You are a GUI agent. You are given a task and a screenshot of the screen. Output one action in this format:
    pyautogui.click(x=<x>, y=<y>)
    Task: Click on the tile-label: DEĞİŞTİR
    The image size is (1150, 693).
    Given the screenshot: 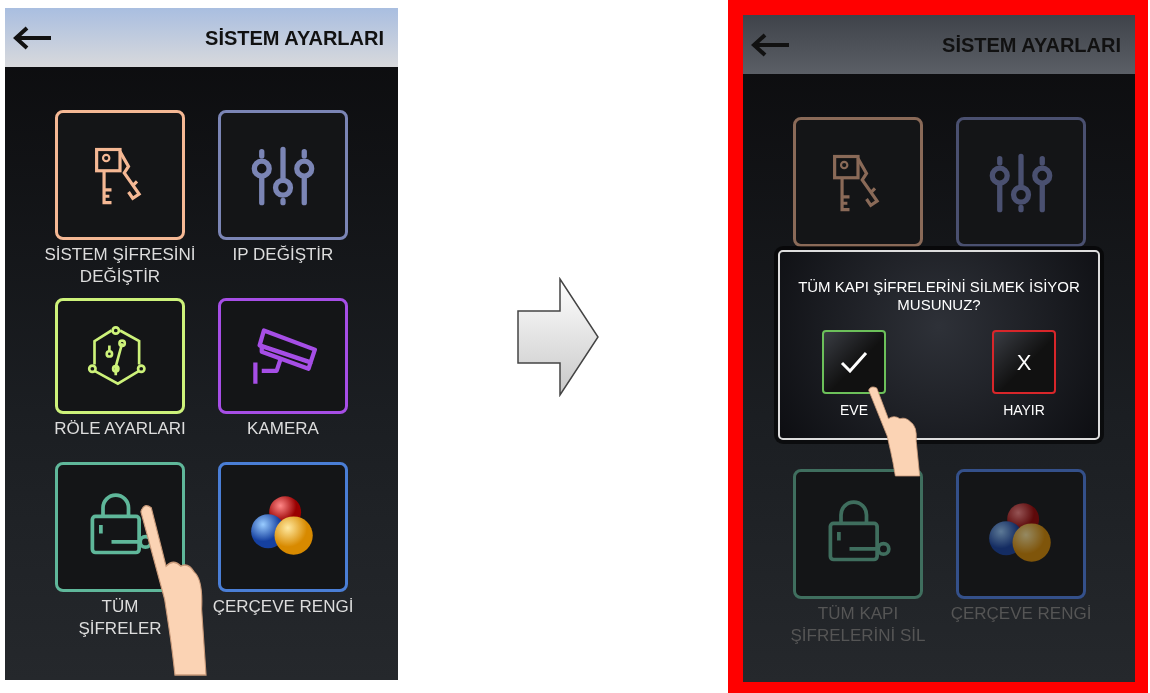 What is the action you would take?
    pyautogui.click(x=120, y=277)
    